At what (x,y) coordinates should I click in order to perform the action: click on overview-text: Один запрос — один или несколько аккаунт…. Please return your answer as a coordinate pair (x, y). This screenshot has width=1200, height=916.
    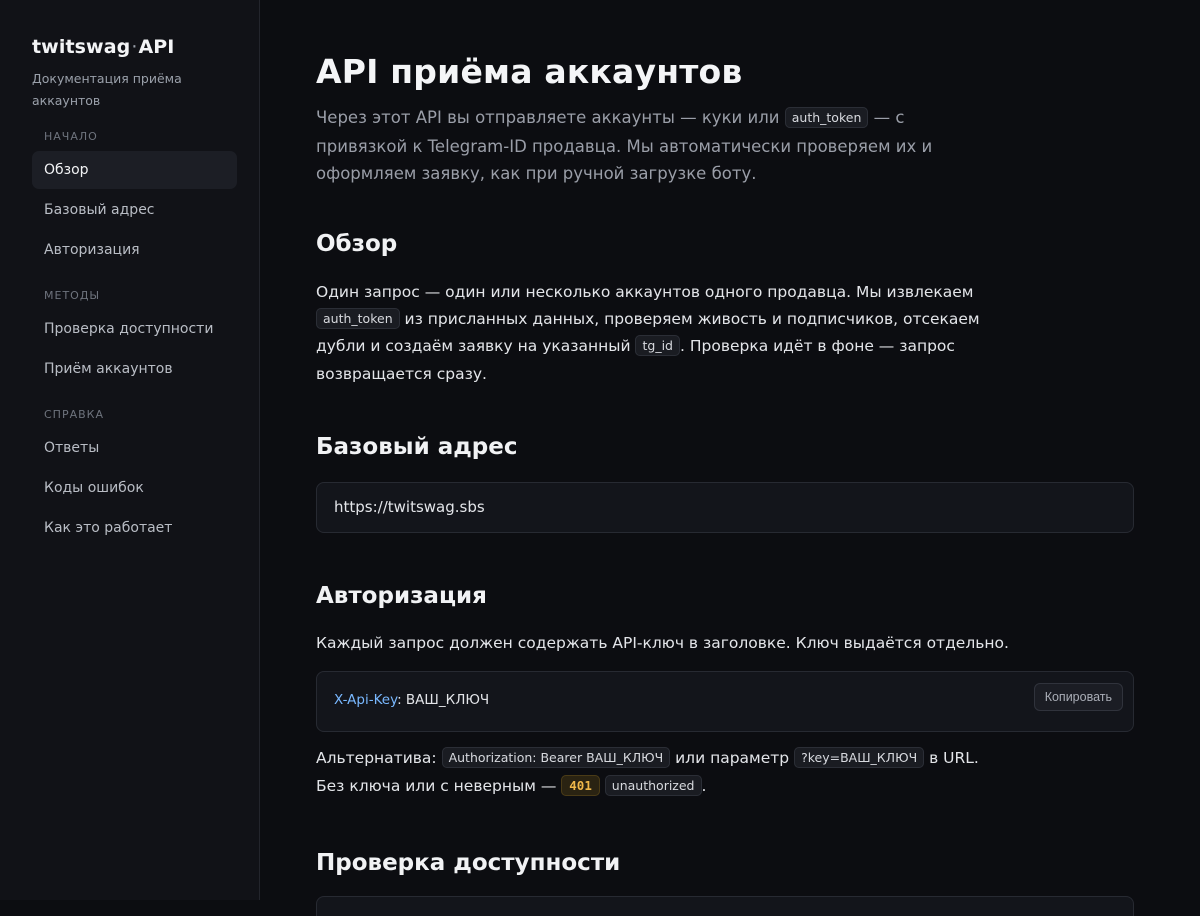
    Looking at the image, I should click on (656, 333).